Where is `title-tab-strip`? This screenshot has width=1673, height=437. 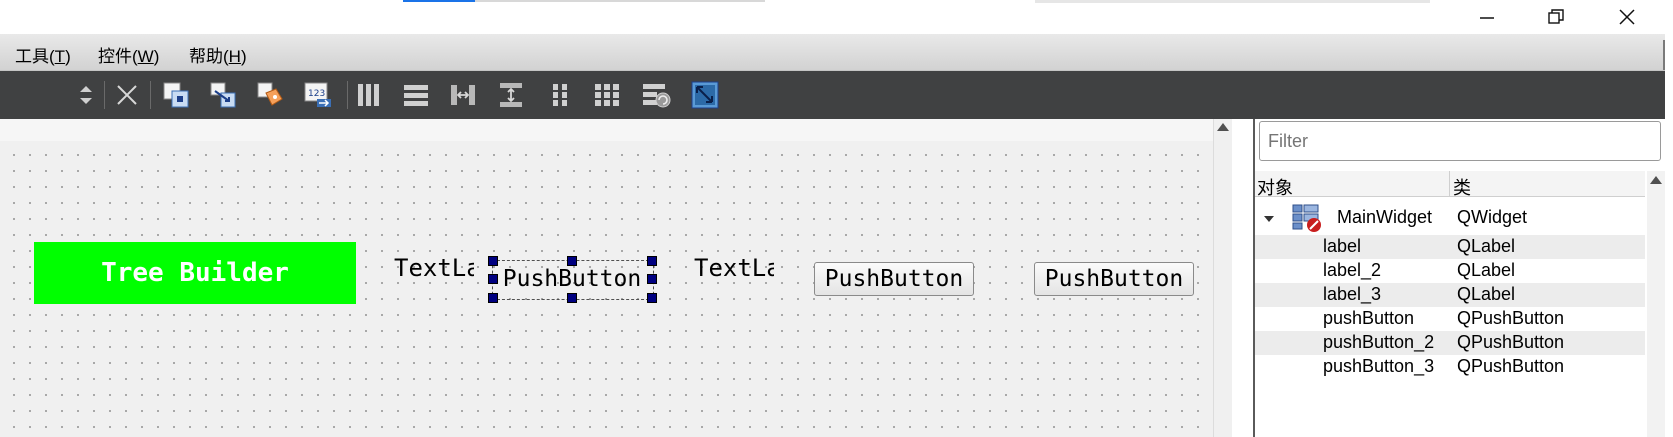 title-tab-strip is located at coordinates (620, 1).